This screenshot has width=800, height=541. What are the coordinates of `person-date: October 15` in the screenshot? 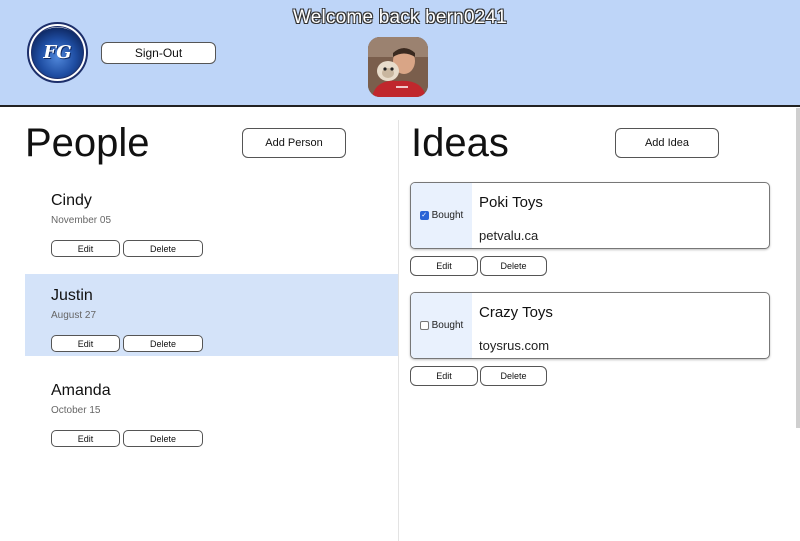 It's located at (76, 410).